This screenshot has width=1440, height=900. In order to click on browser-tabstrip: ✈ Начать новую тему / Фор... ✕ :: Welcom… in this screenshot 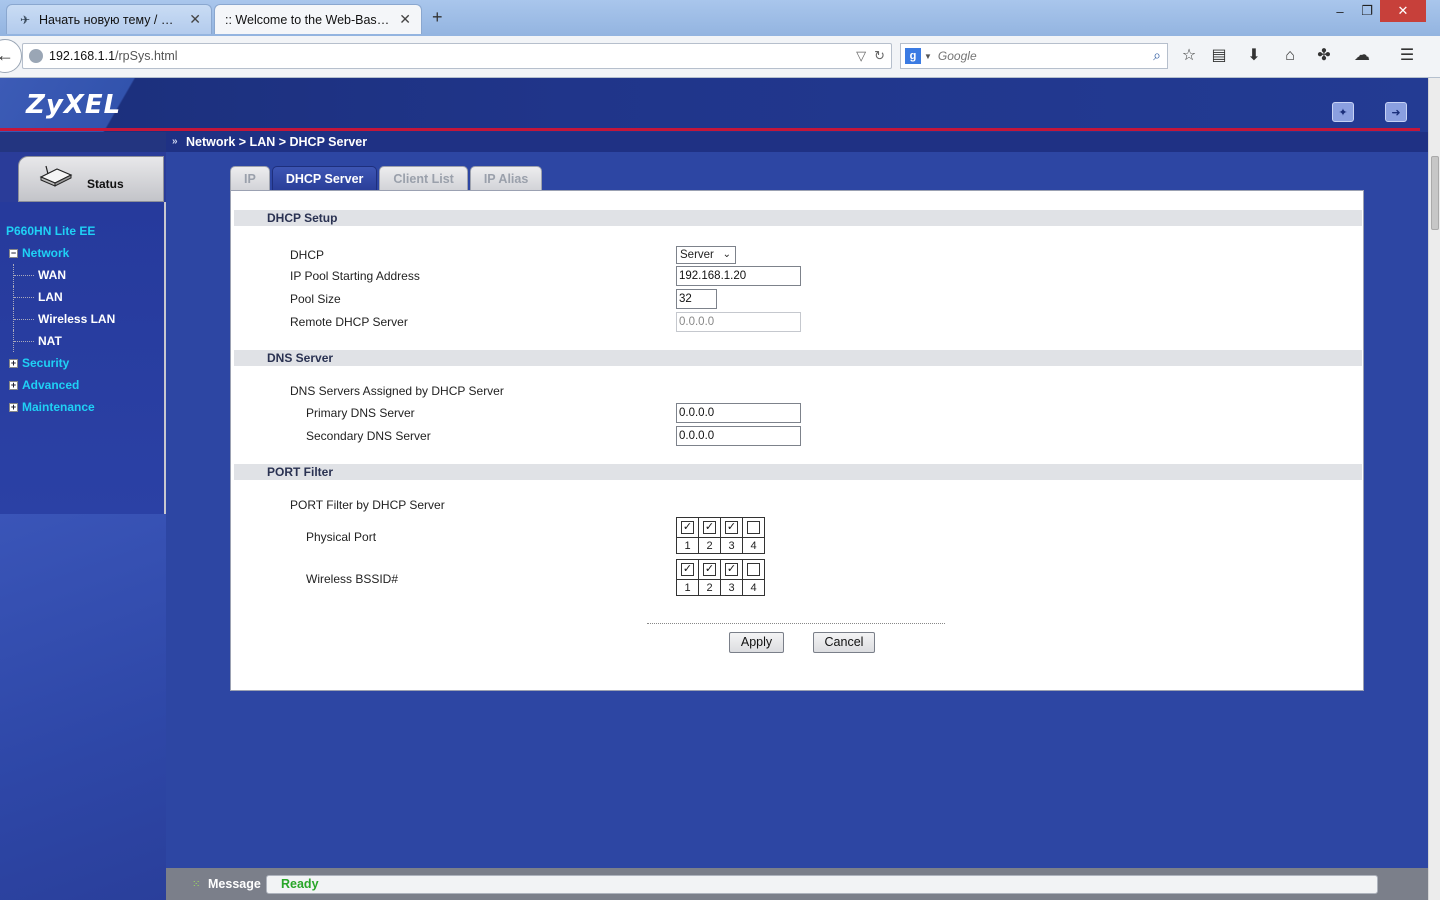, I will do `click(720, 18)`.